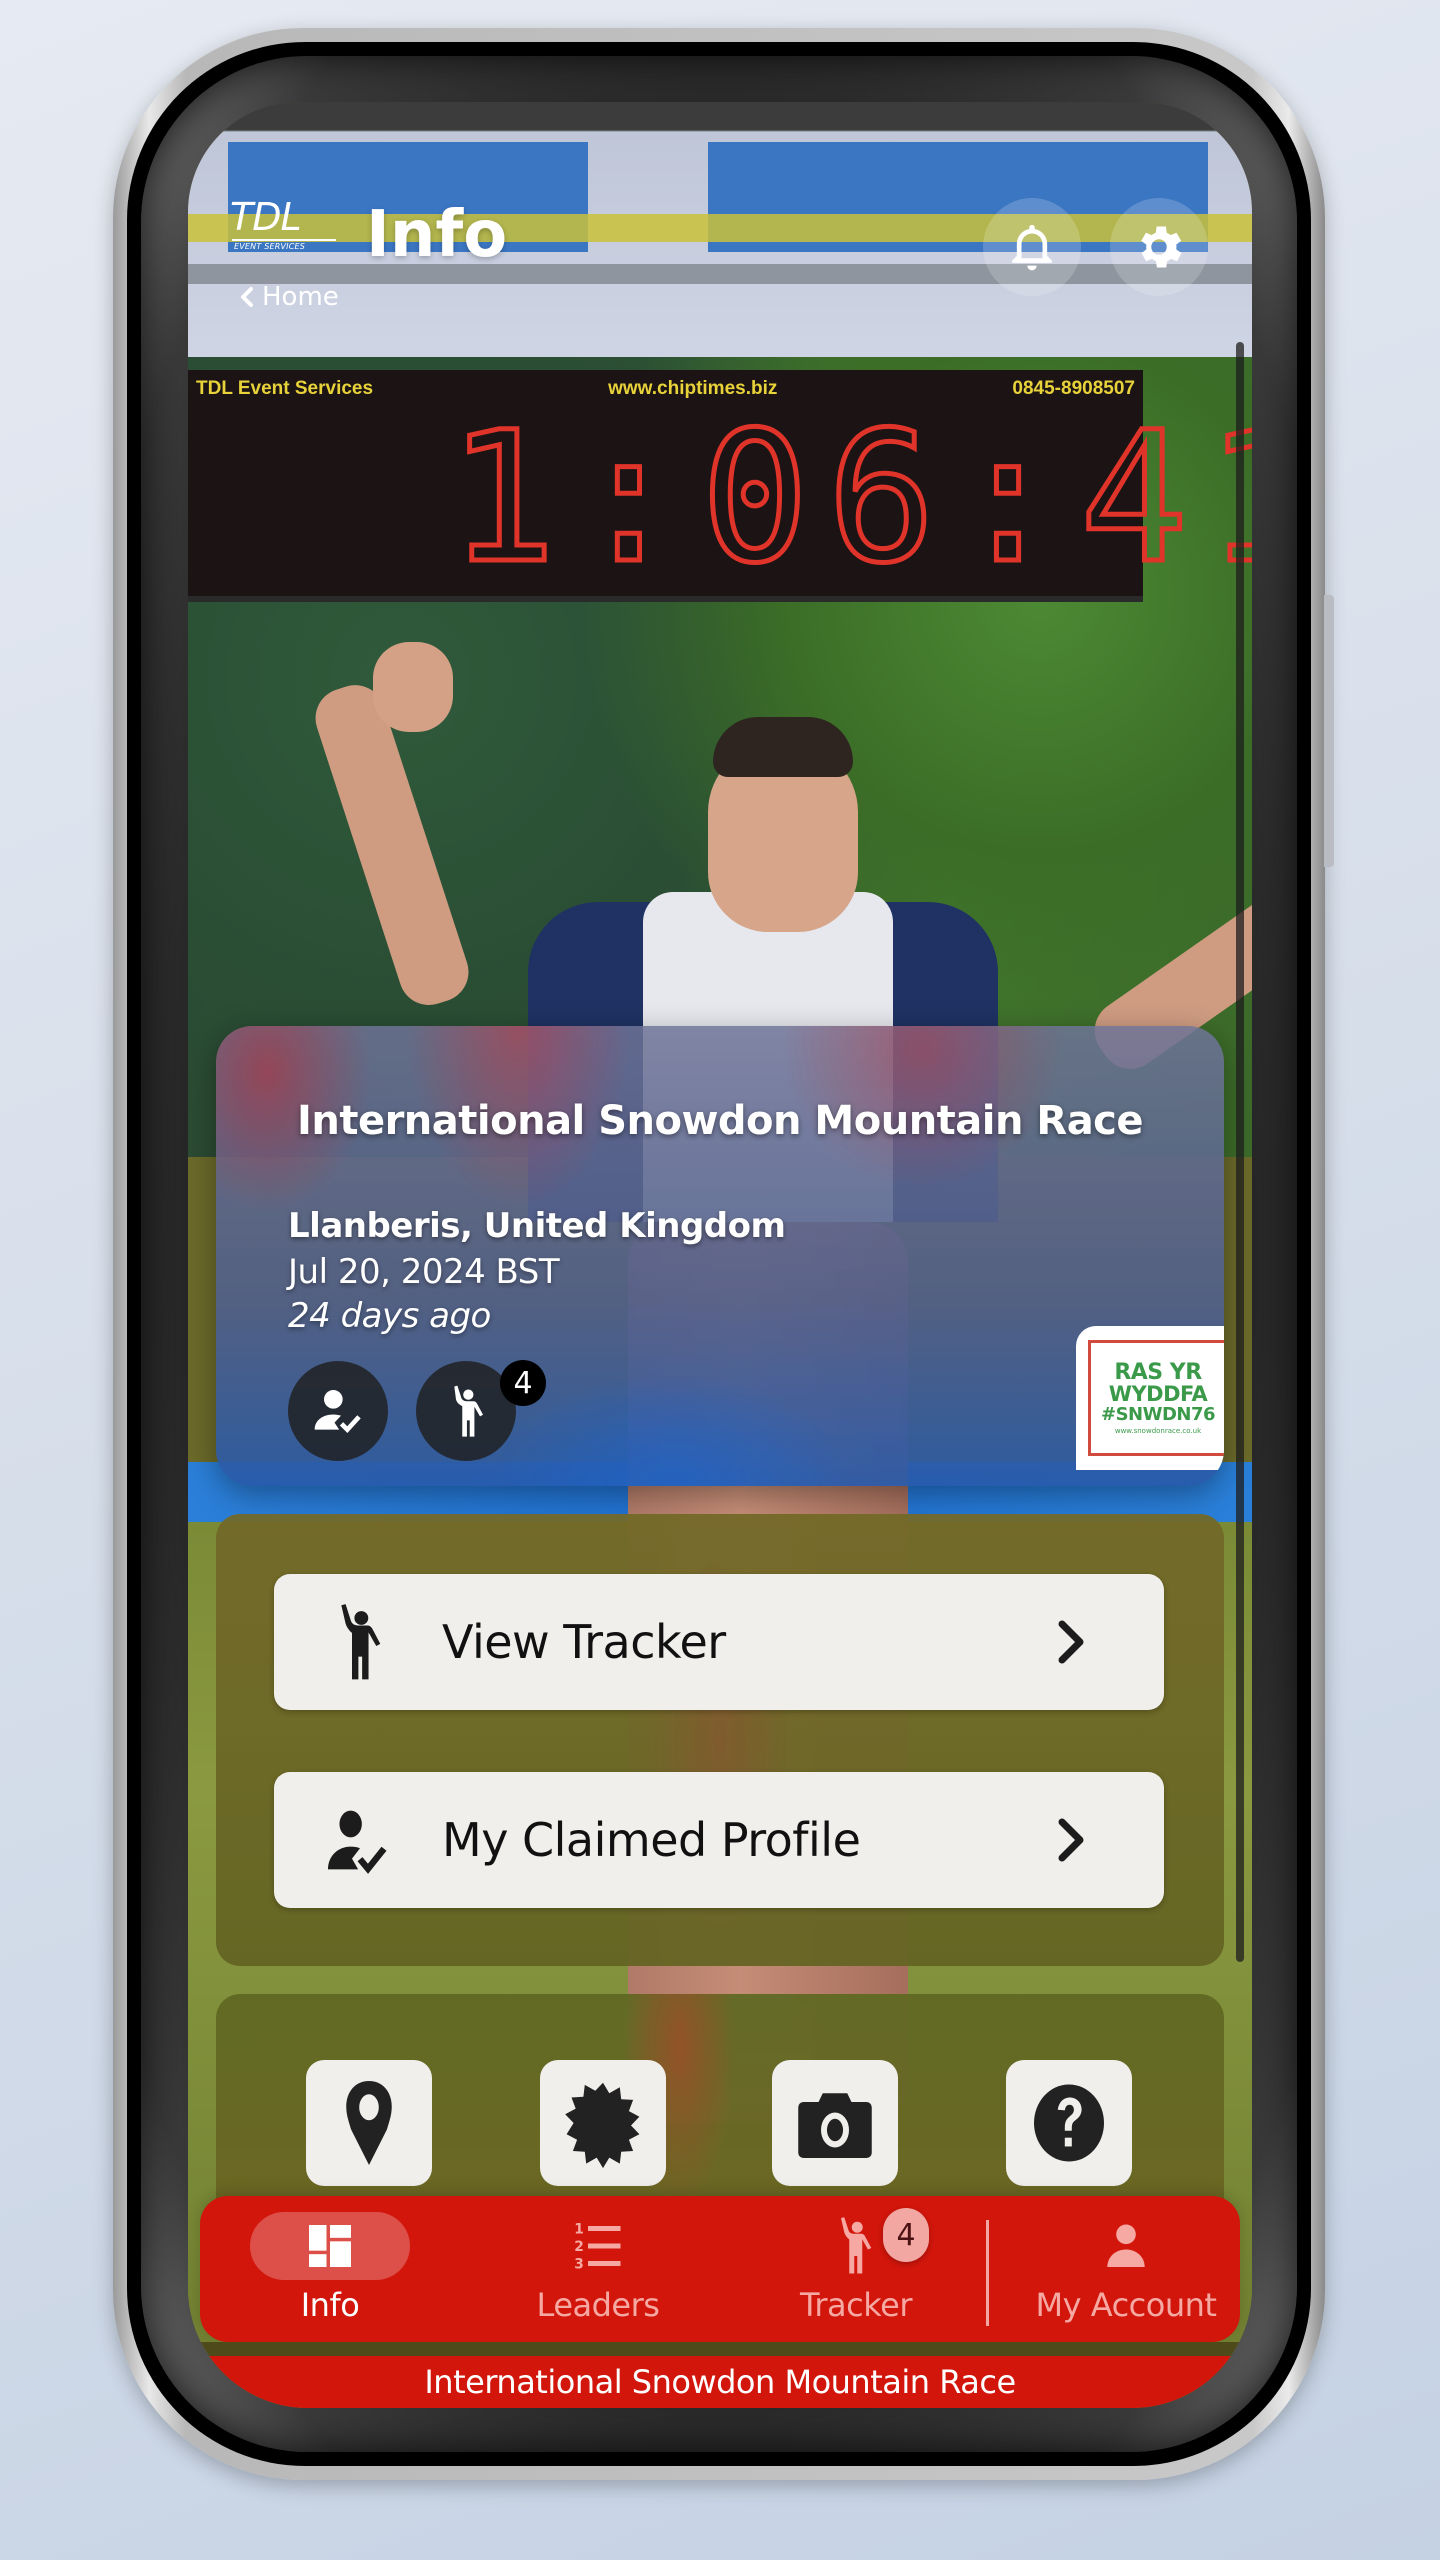 This screenshot has height=2560, width=1440. I want to click on nav-item-leaders: 1 2 3 Leaders, so click(598, 2269).